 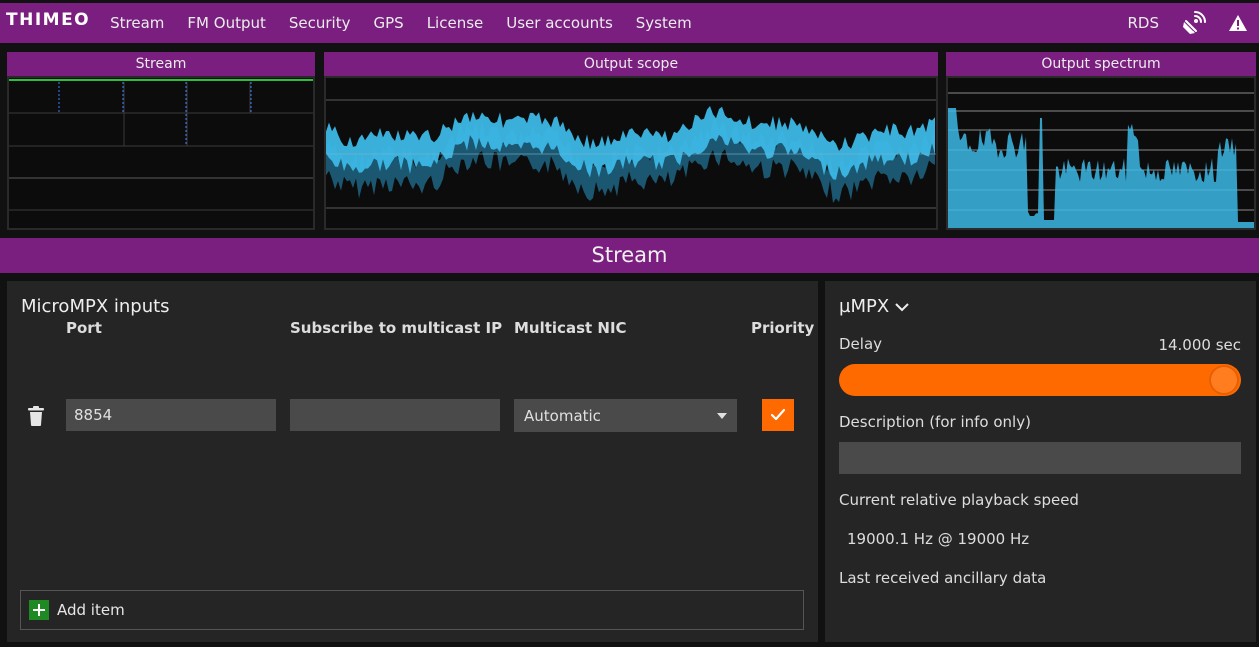 I want to click on delete-row-button, so click(x=36, y=416).